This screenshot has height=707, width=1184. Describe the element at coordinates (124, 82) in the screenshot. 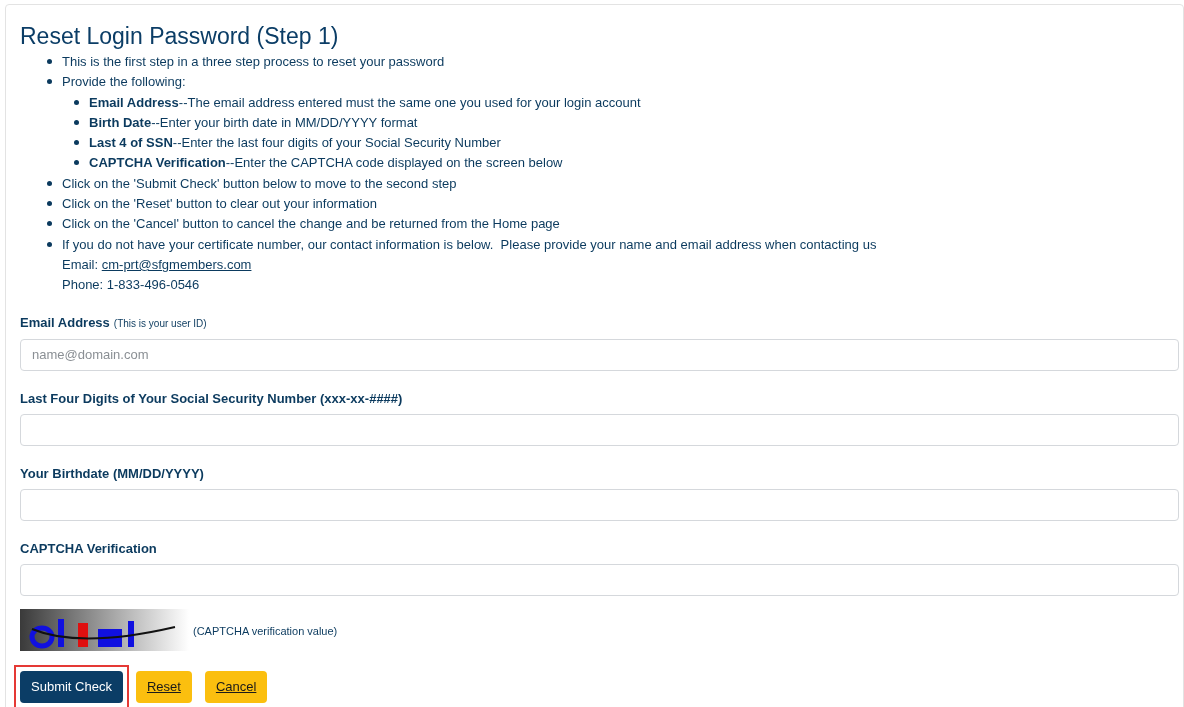

I see `instruction-text: Provide the following:` at that location.